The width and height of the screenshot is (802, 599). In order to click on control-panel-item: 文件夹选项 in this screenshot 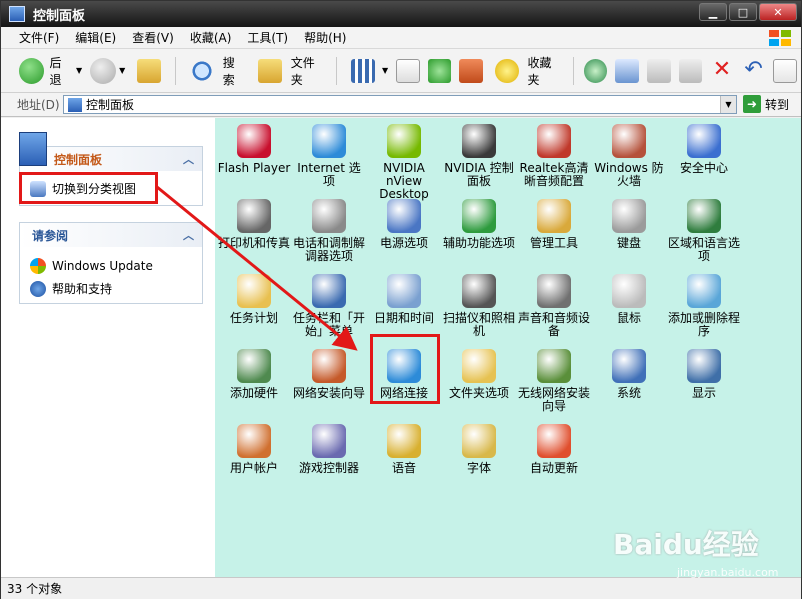, I will do `click(479, 374)`.